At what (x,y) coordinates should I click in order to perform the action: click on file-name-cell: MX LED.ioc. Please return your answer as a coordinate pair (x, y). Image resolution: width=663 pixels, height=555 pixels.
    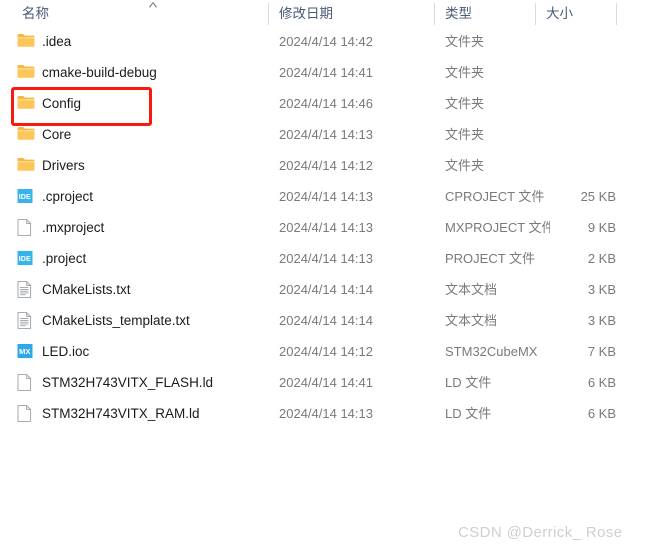
    Looking at the image, I should click on (142, 351).